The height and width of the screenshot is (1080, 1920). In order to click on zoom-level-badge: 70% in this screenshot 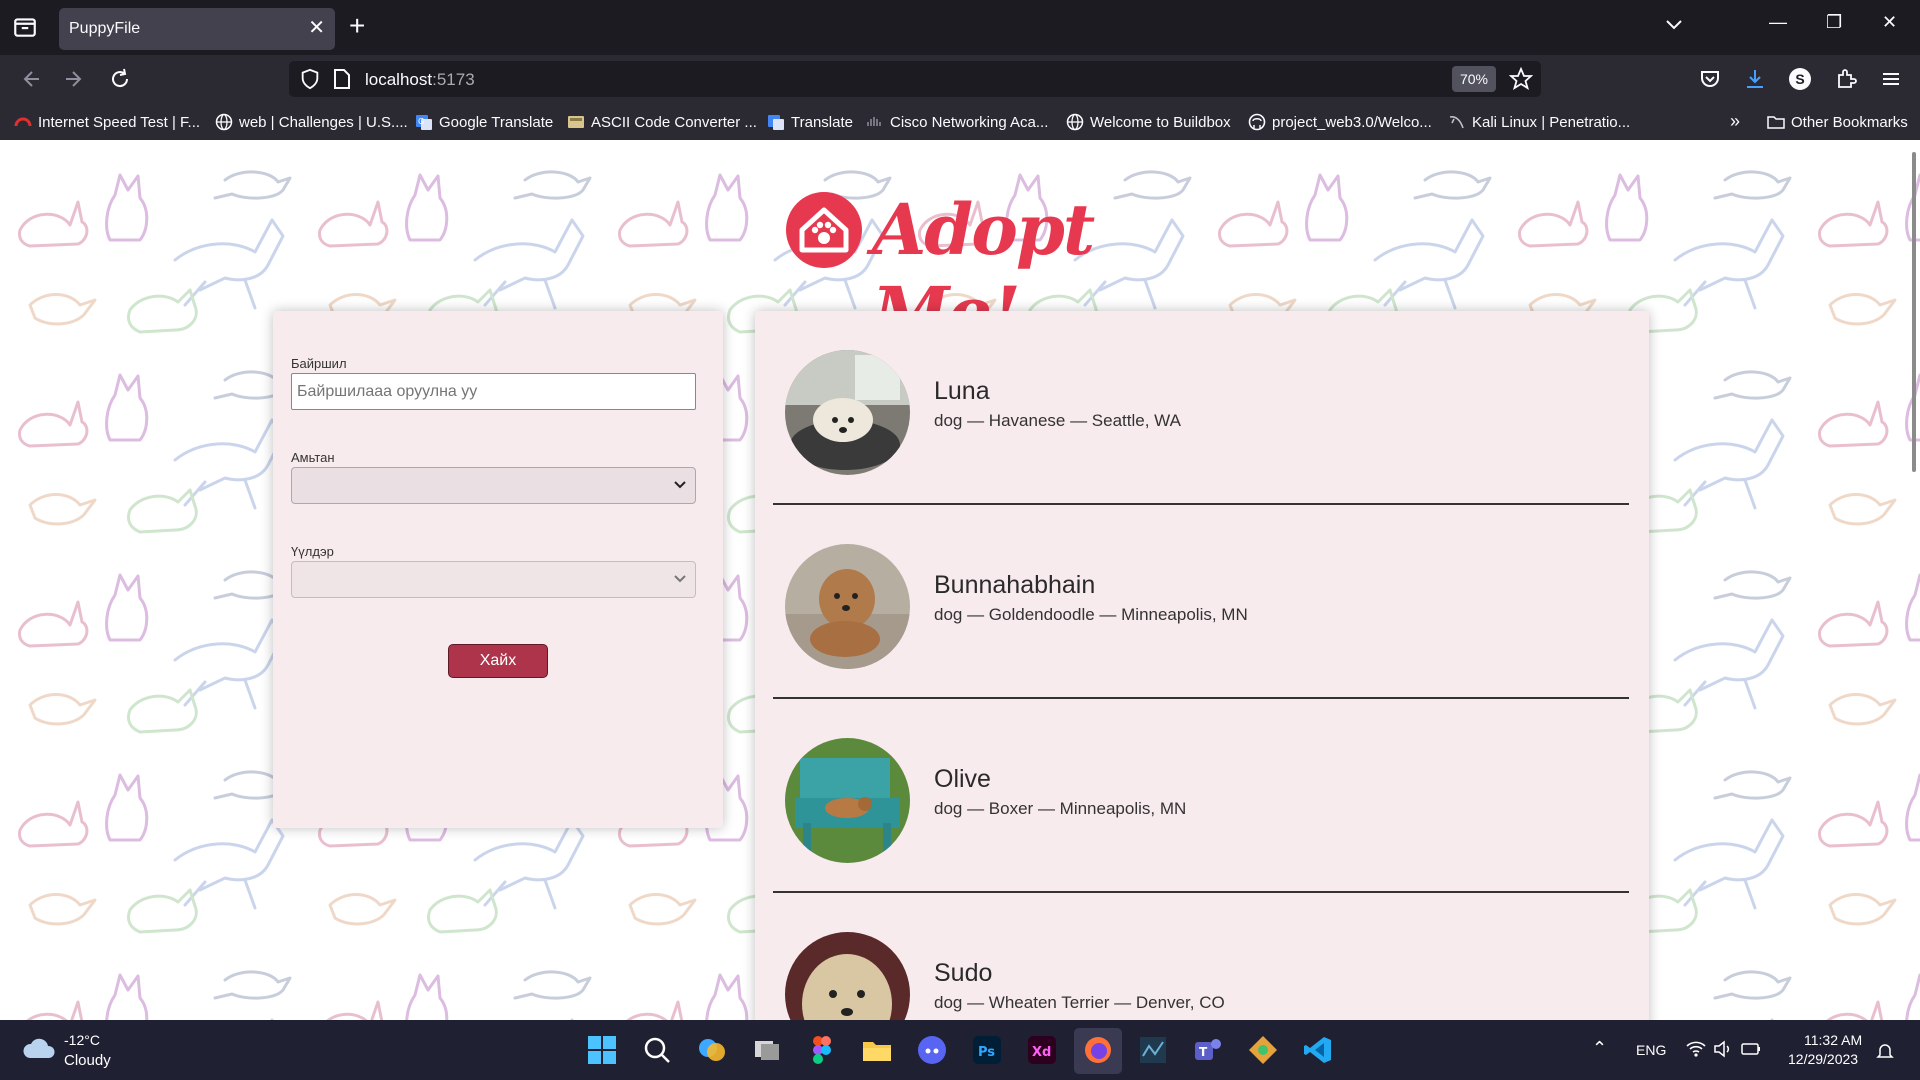, I will do `click(1474, 79)`.